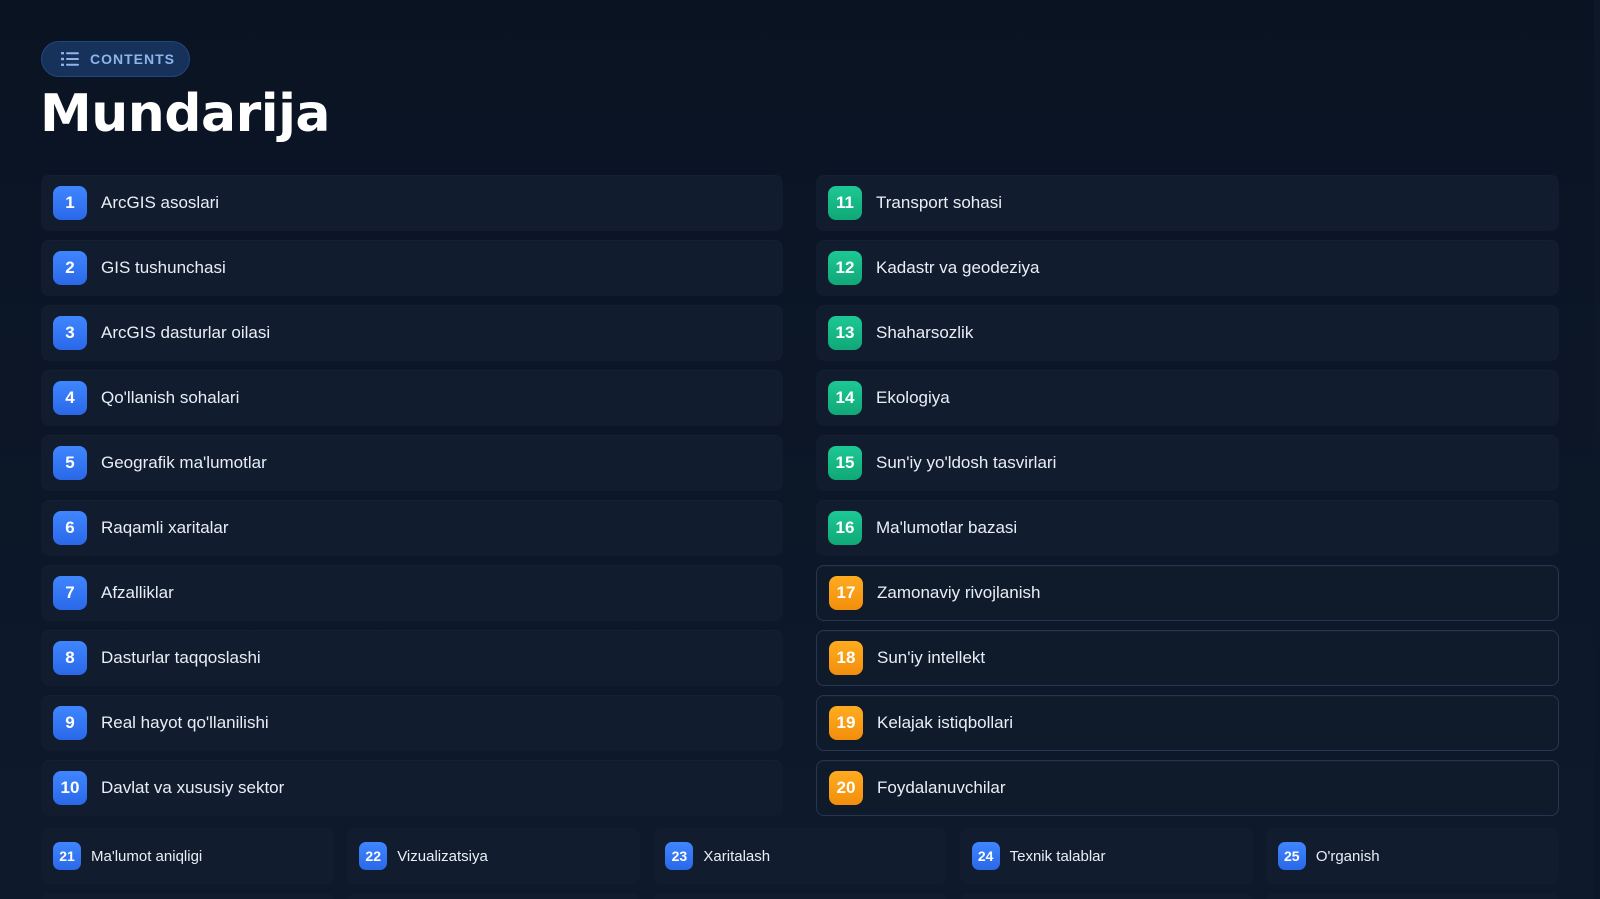 Image resolution: width=1600 pixels, height=899 pixels. Describe the element at coordinates (412, 788) in the screenshot. I see `toc-item-10: 10 Davlat va xususiy sektor` at that location.